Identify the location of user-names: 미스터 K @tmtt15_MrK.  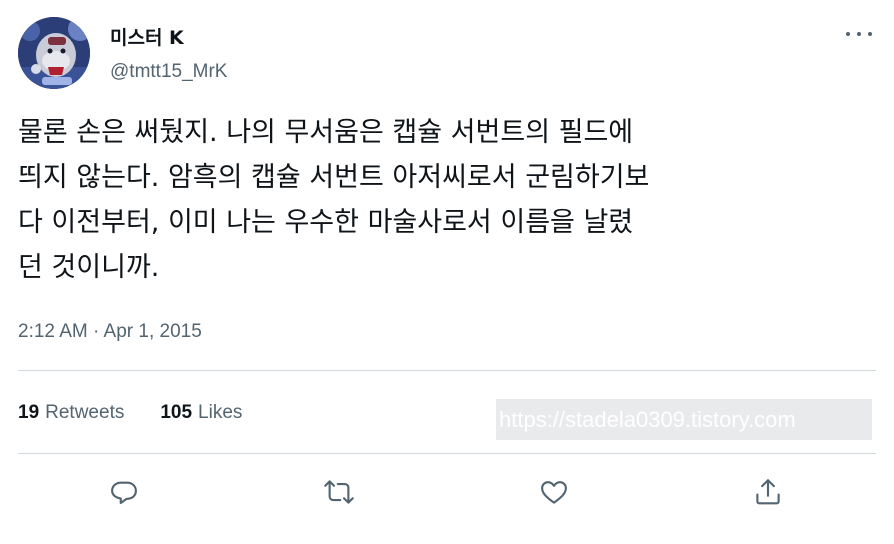
(168, 55).